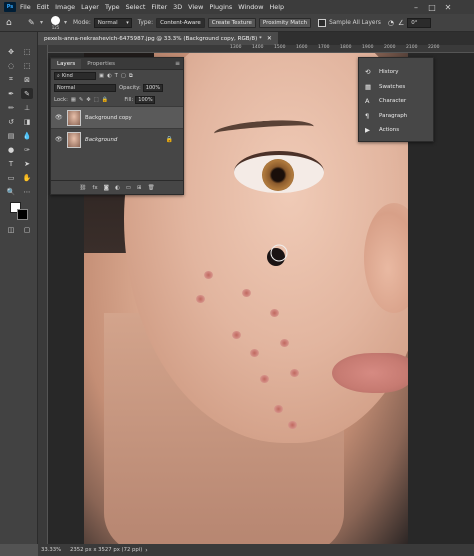 The height and width of the screenshot is (556, 474). I want to click on angle-field: 0°, so click(419, 22).